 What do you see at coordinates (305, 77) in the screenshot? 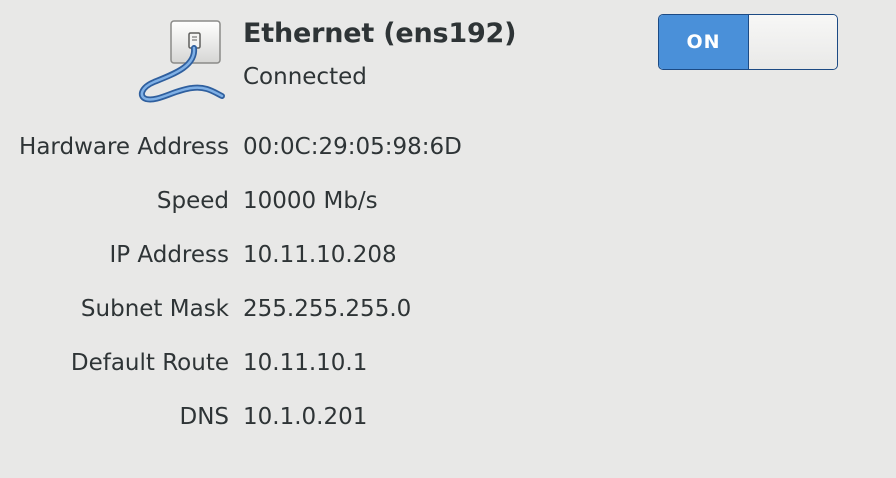
I see `device-status: Connected` at bounding box center [305, 77].